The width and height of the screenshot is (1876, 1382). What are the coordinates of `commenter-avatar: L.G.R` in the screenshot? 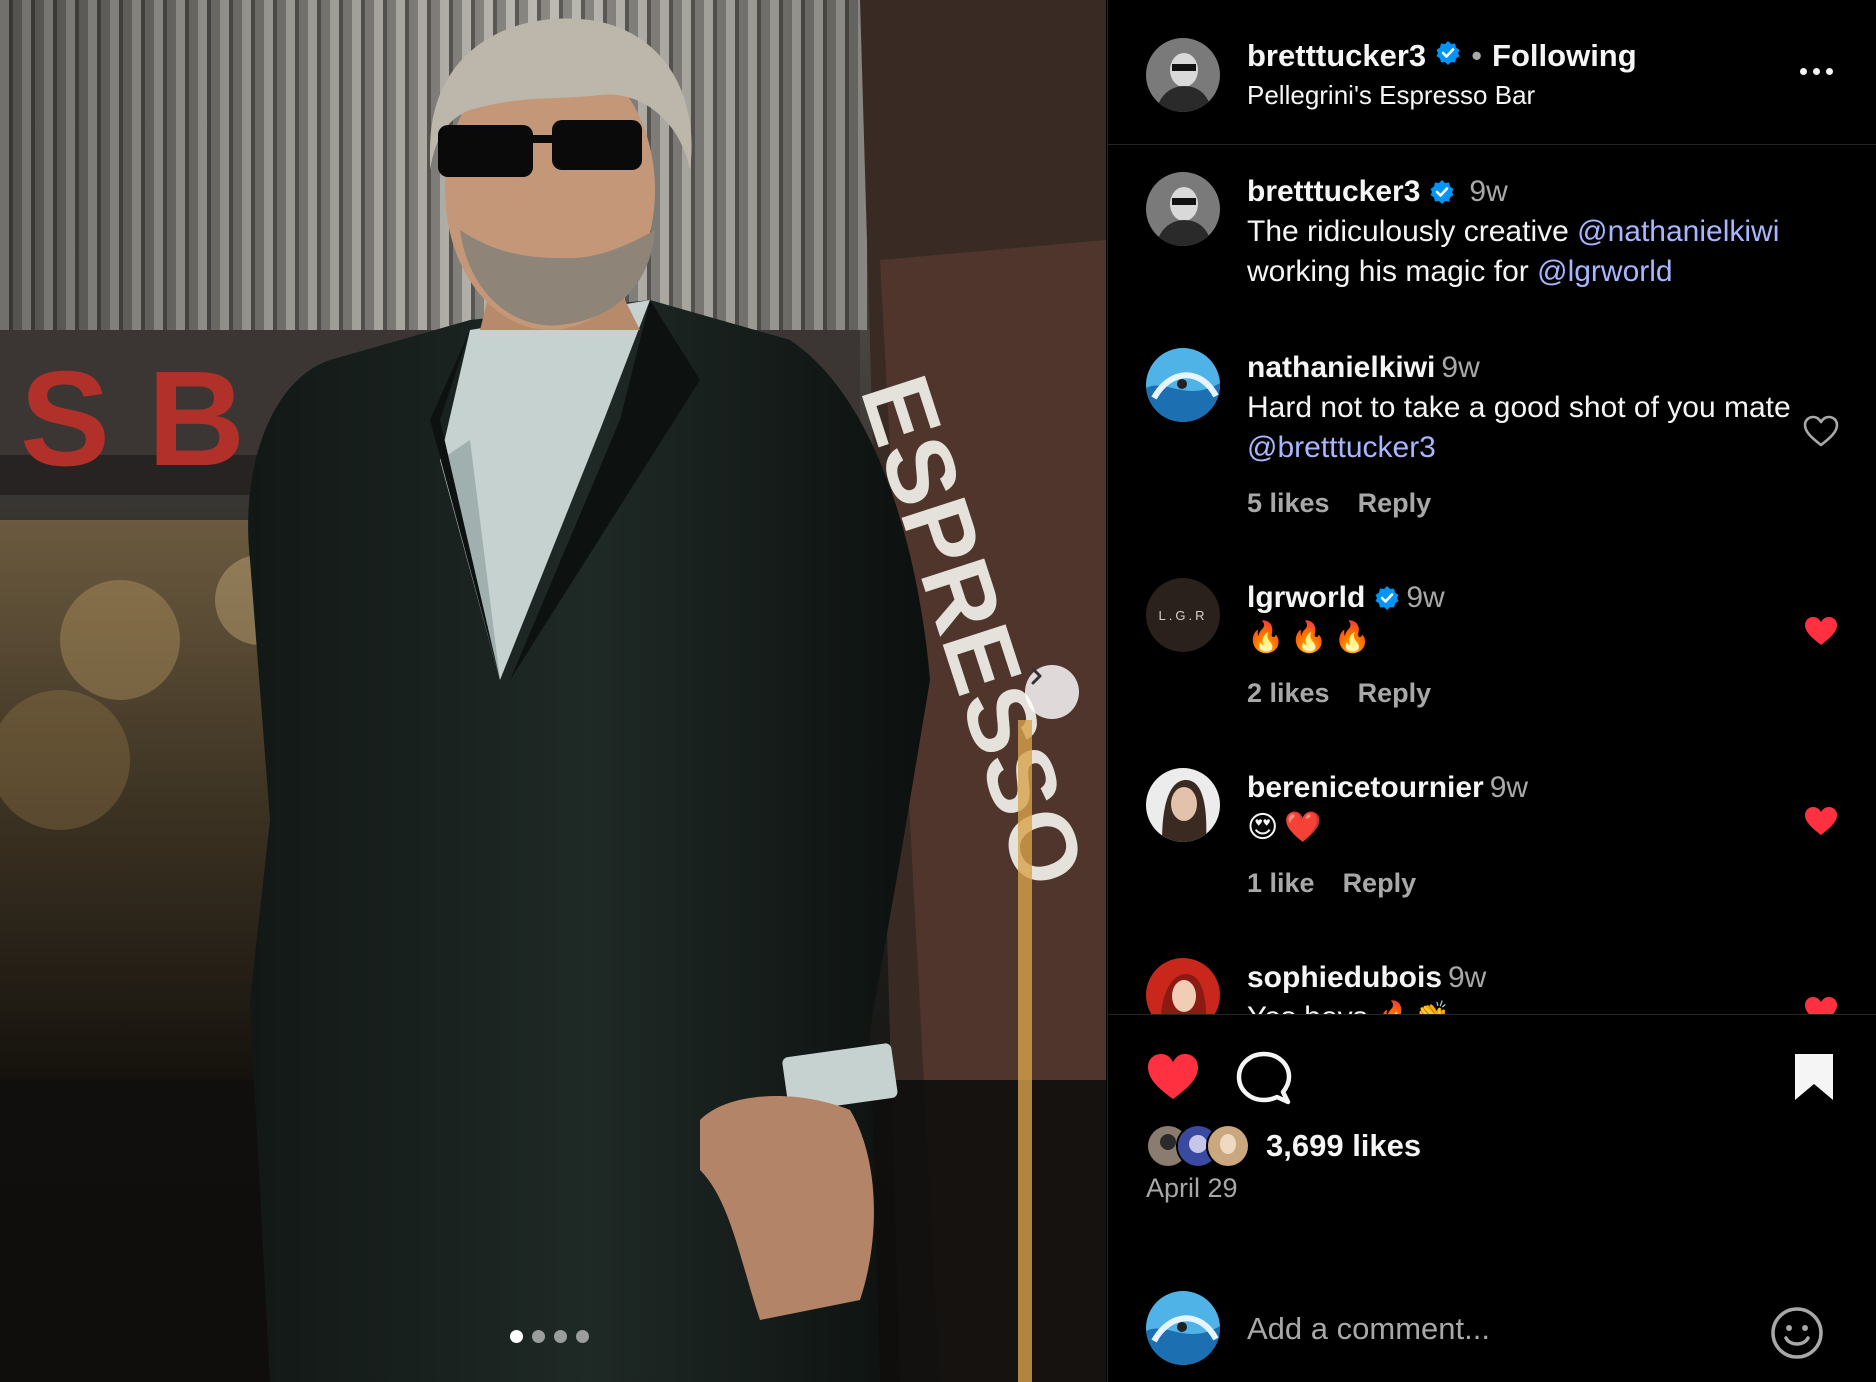 It's located at (1183, 615).